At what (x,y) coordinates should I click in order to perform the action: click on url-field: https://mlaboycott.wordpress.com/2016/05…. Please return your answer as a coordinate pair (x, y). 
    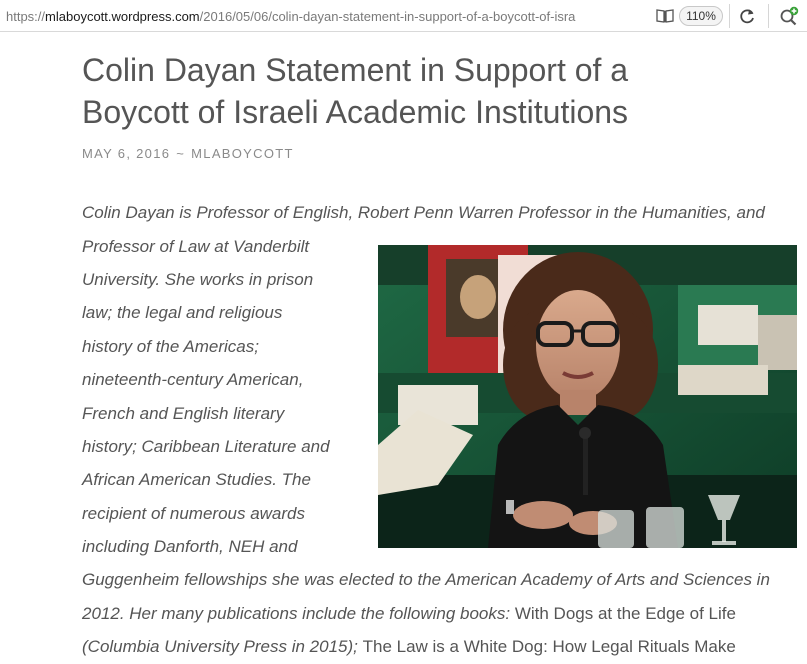
    Looking at the image, I should click on (320, 16).